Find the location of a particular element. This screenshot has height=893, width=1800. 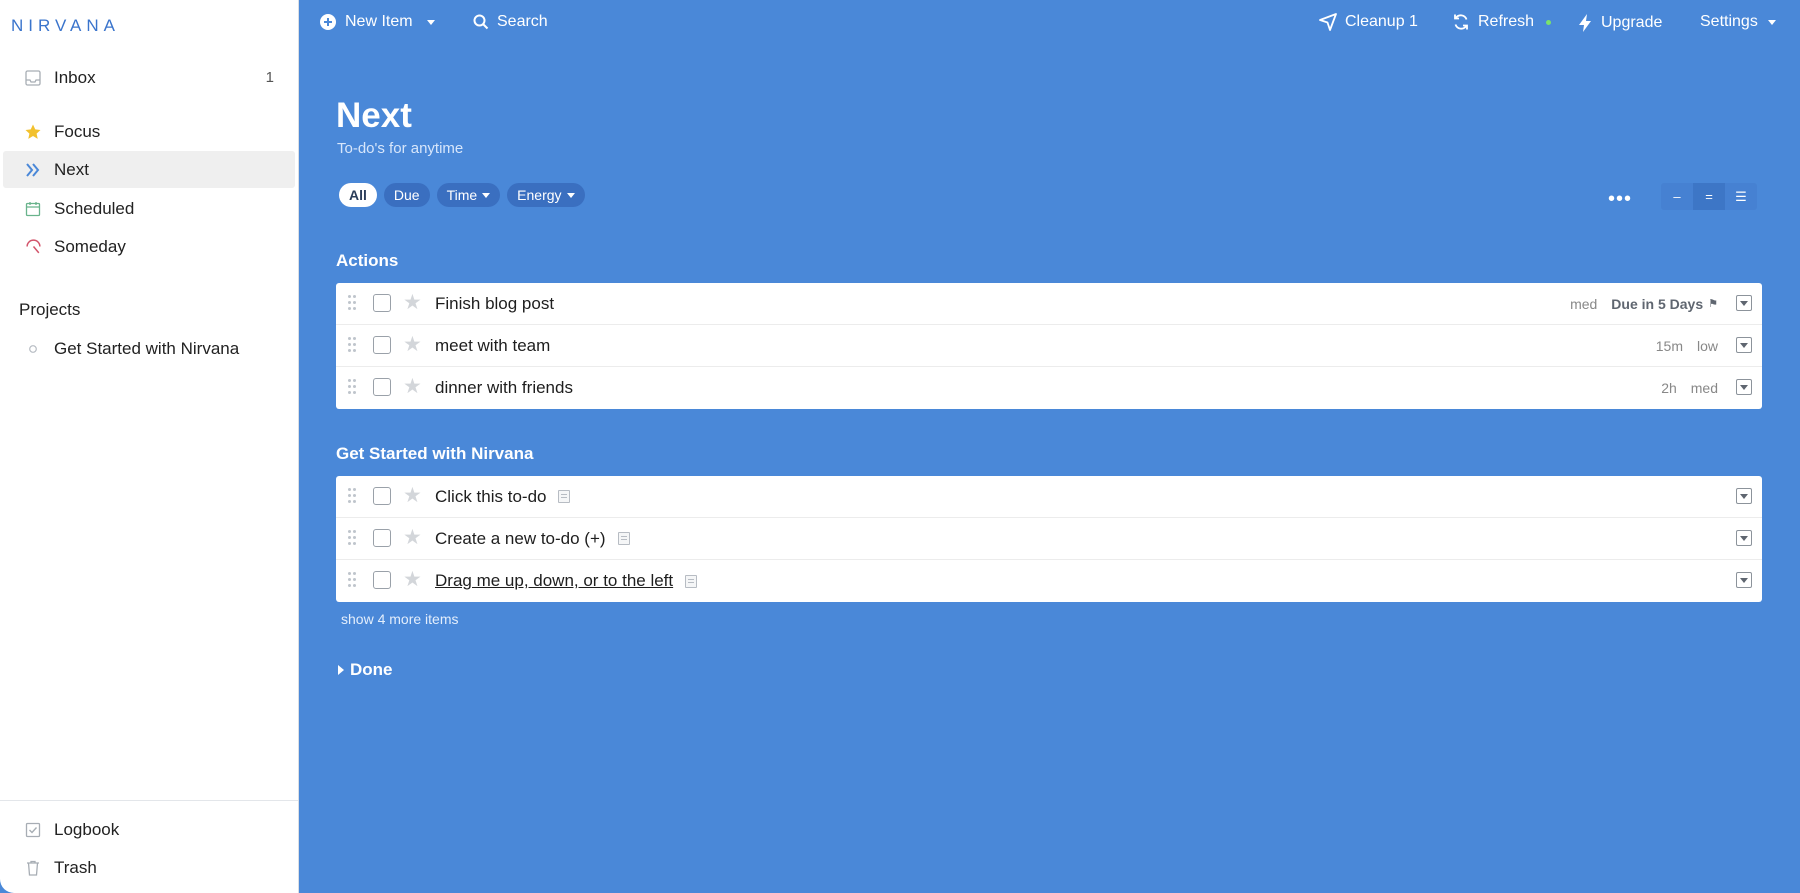

show-more-link: show 4 more items is located at coordinates (399, 619).